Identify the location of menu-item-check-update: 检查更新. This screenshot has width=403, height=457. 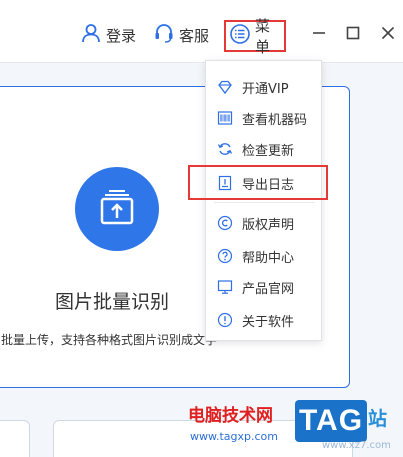
(264, 149).